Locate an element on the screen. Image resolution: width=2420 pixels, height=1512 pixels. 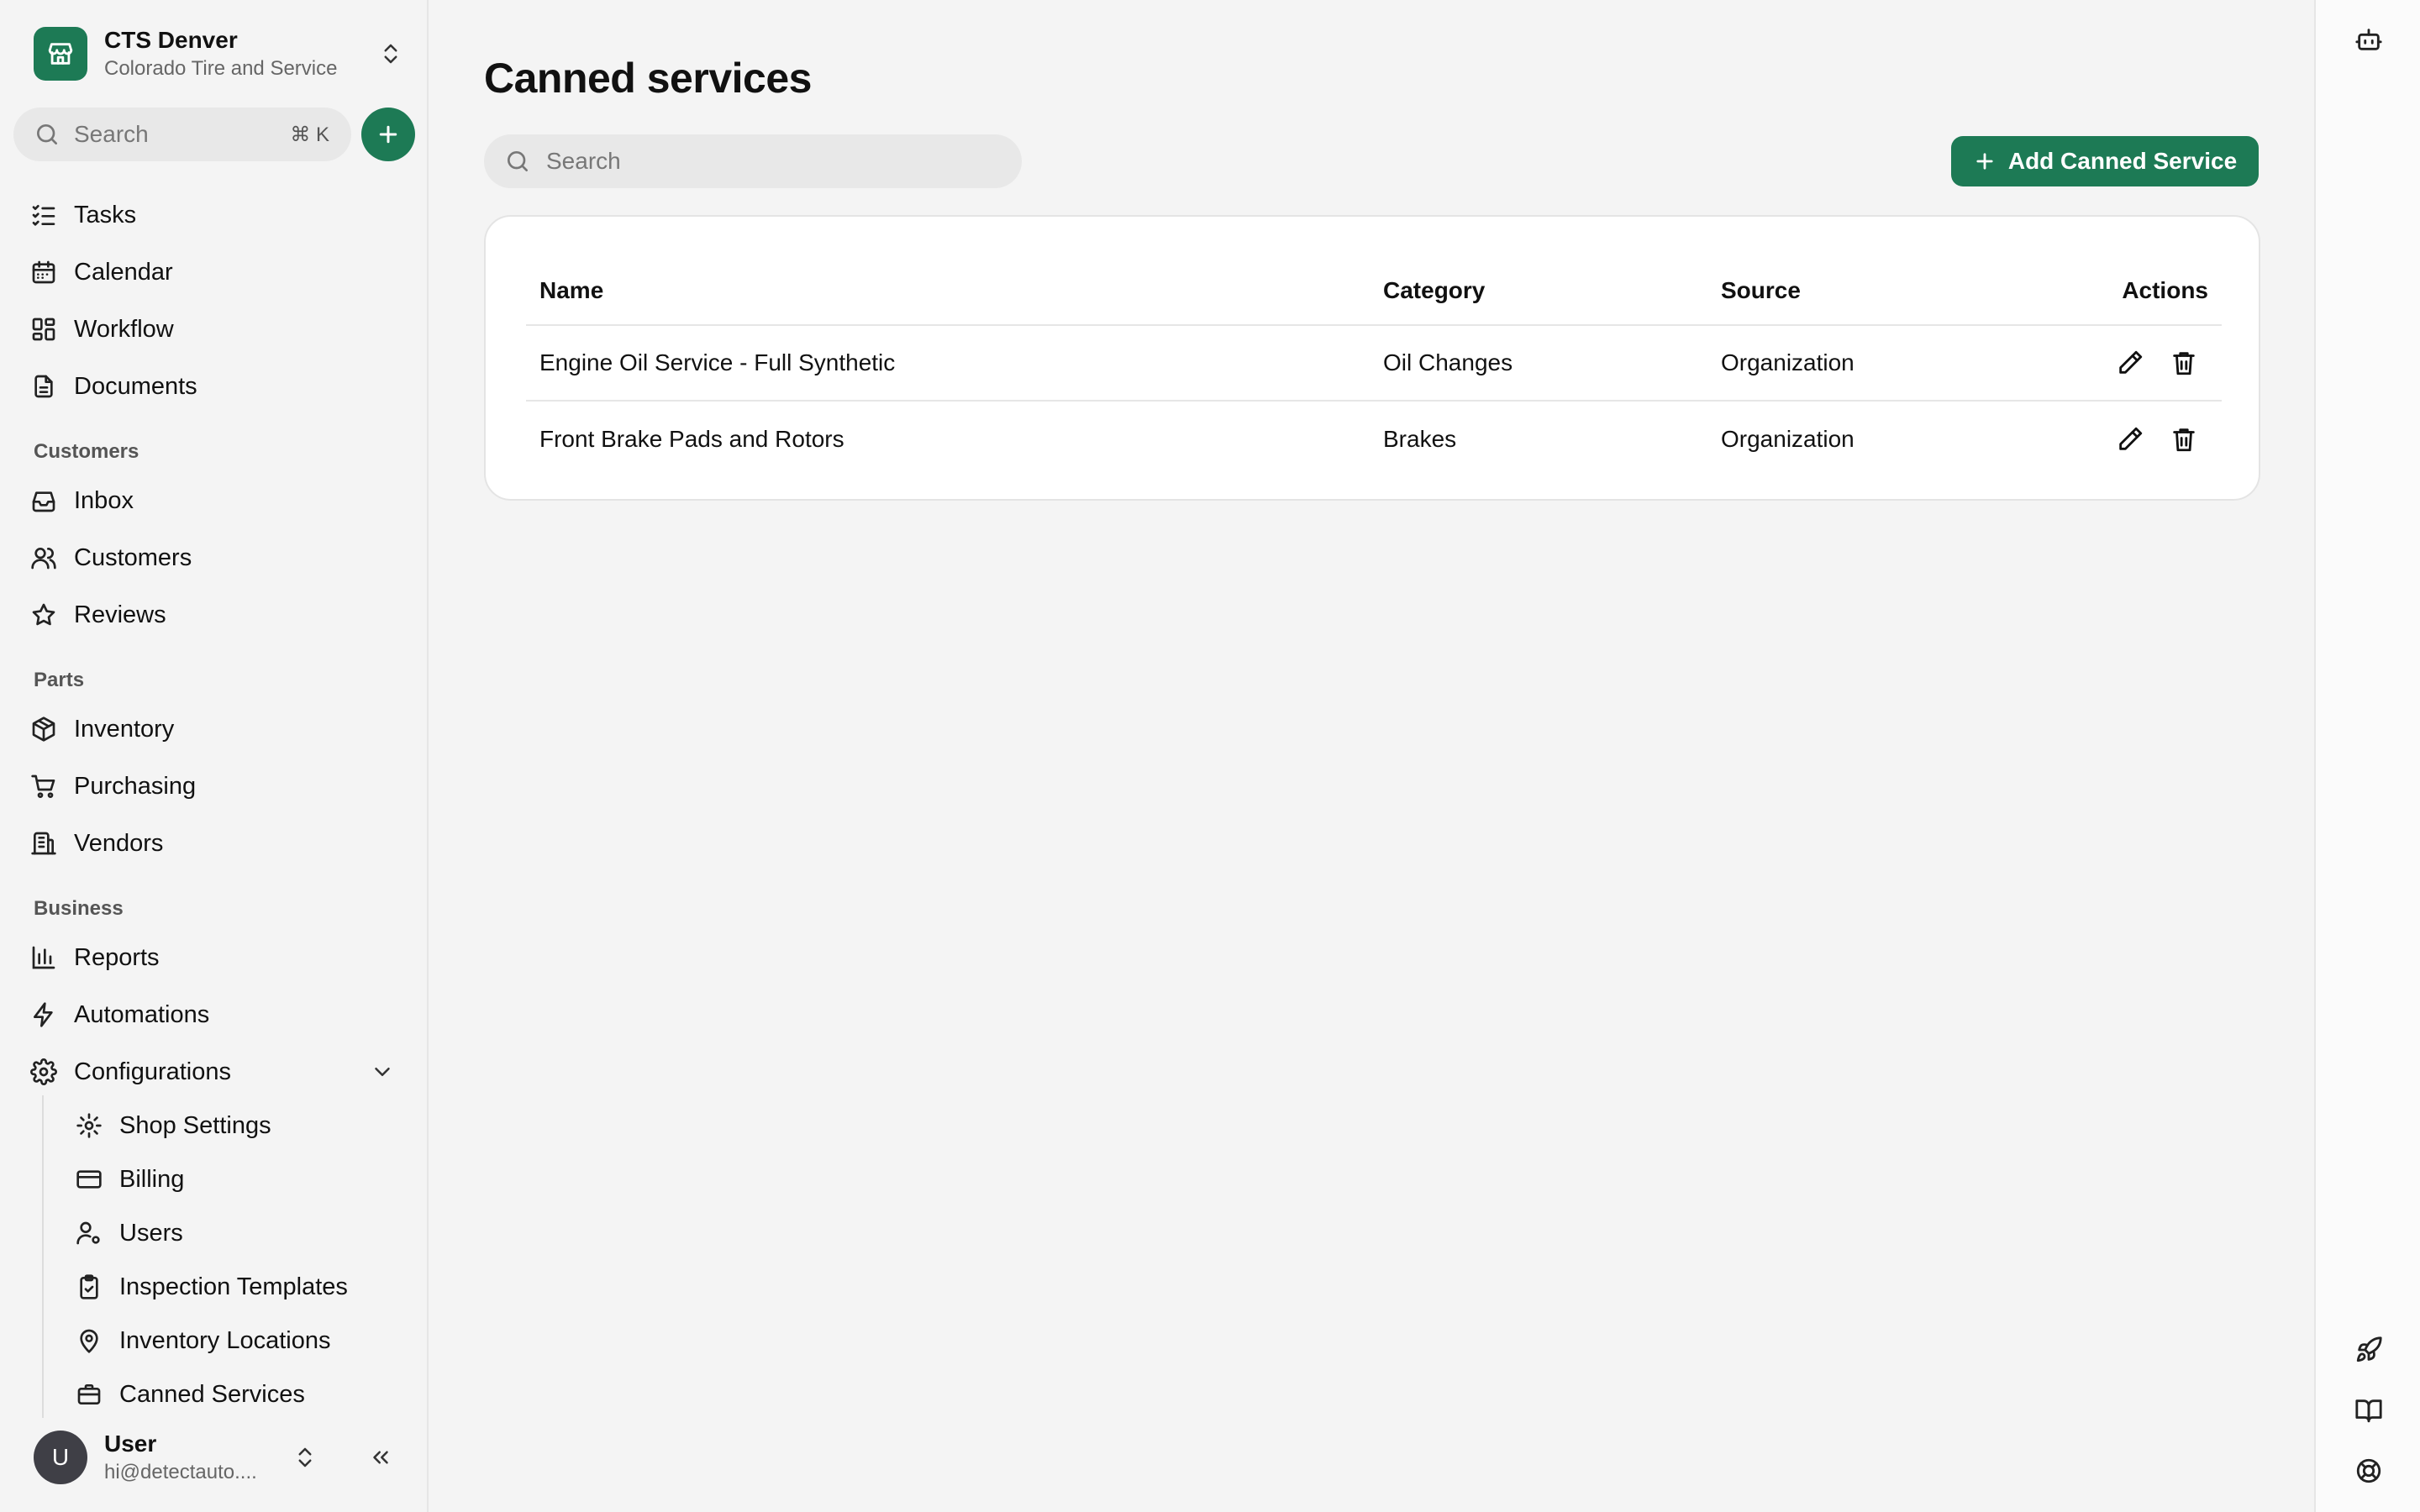
tasks-icon is located at coordinates (43, 215).